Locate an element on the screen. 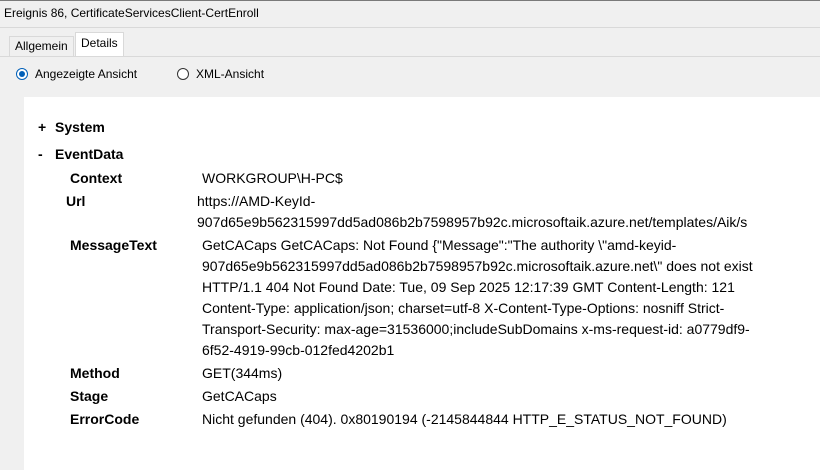  xml-view-option: XML-Ansicht is located at coordinates (220, 74).